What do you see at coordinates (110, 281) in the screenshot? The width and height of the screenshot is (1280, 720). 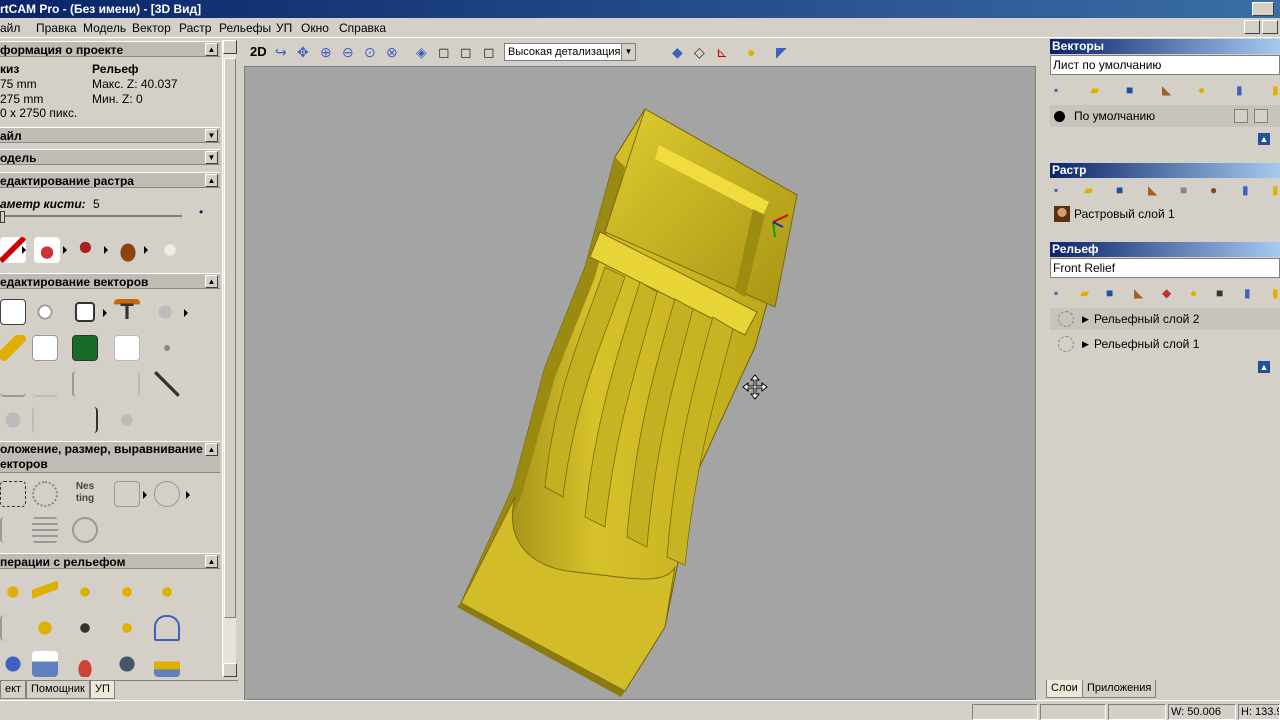 I see `vector-edit-header: едактирование векторов ▲` at bounding box center [110, 281].